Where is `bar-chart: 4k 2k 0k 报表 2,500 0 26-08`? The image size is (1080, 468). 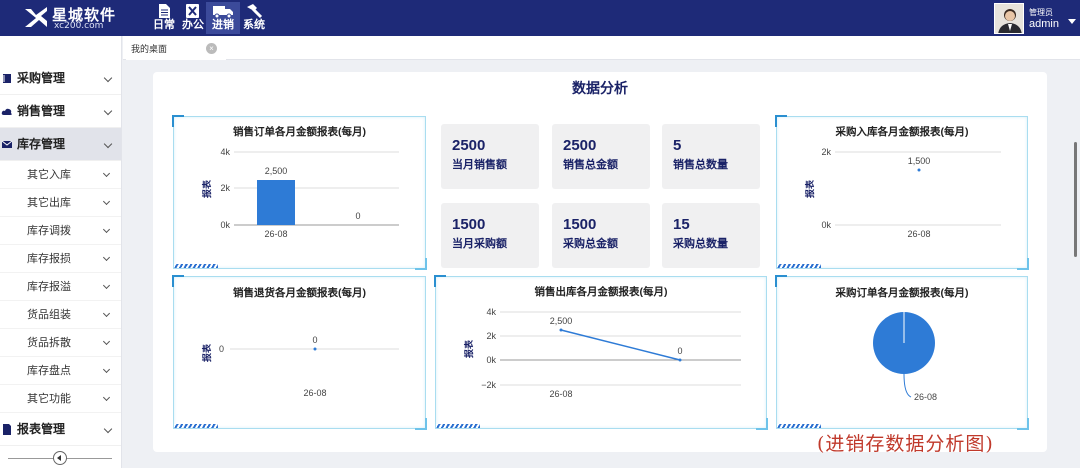
bar-chart: 4k 2k 0k 报表 2,500 0 26-08 is located at coordinates (300, 193).